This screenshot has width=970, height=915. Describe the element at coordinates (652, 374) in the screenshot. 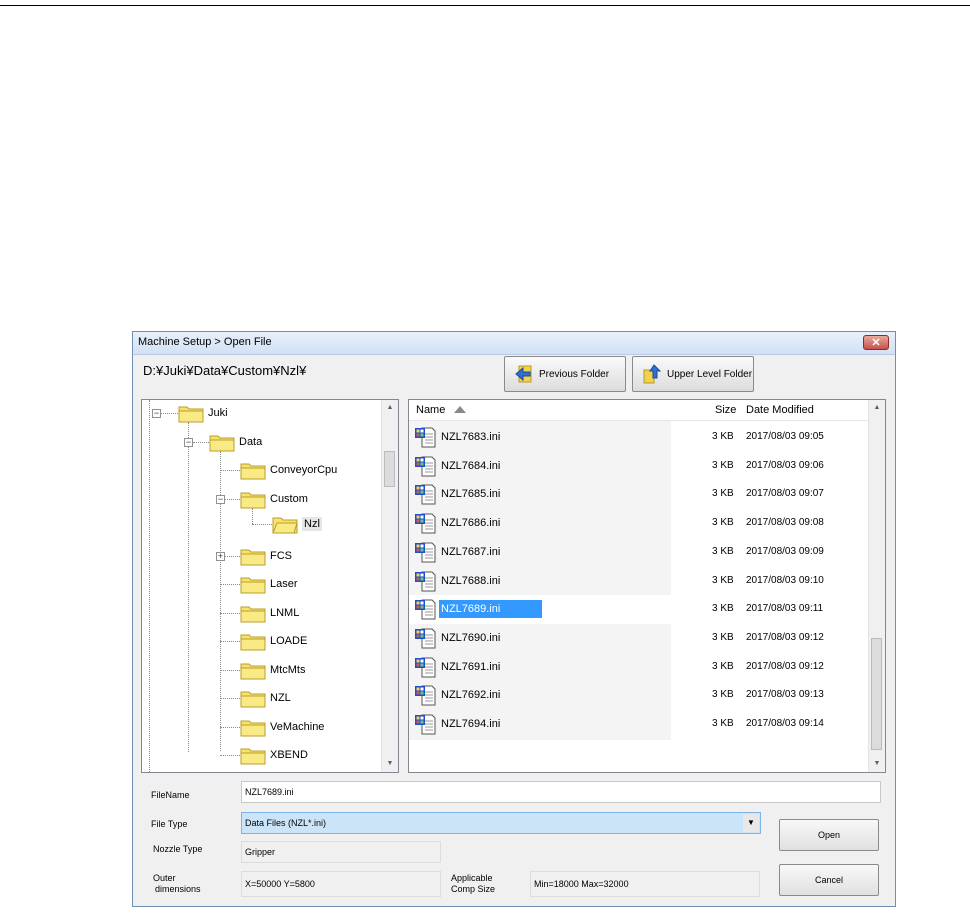

I see `up-arrow-icon` at that location.